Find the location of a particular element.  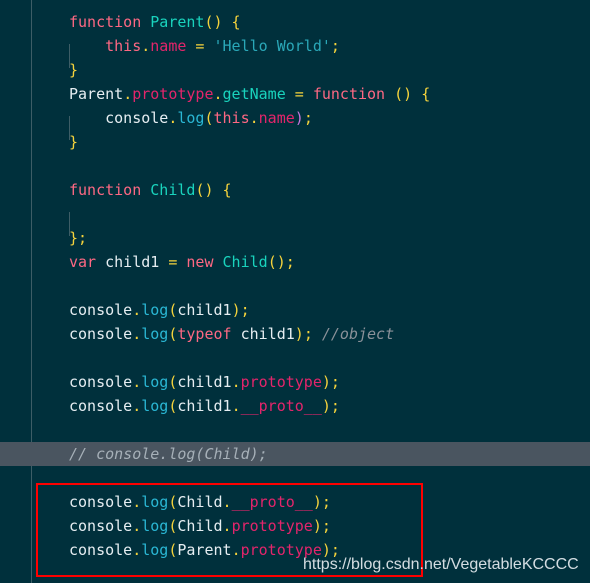

code-line-4: Parent.prototype.getName = function () { is located at coordinates (295, 94).